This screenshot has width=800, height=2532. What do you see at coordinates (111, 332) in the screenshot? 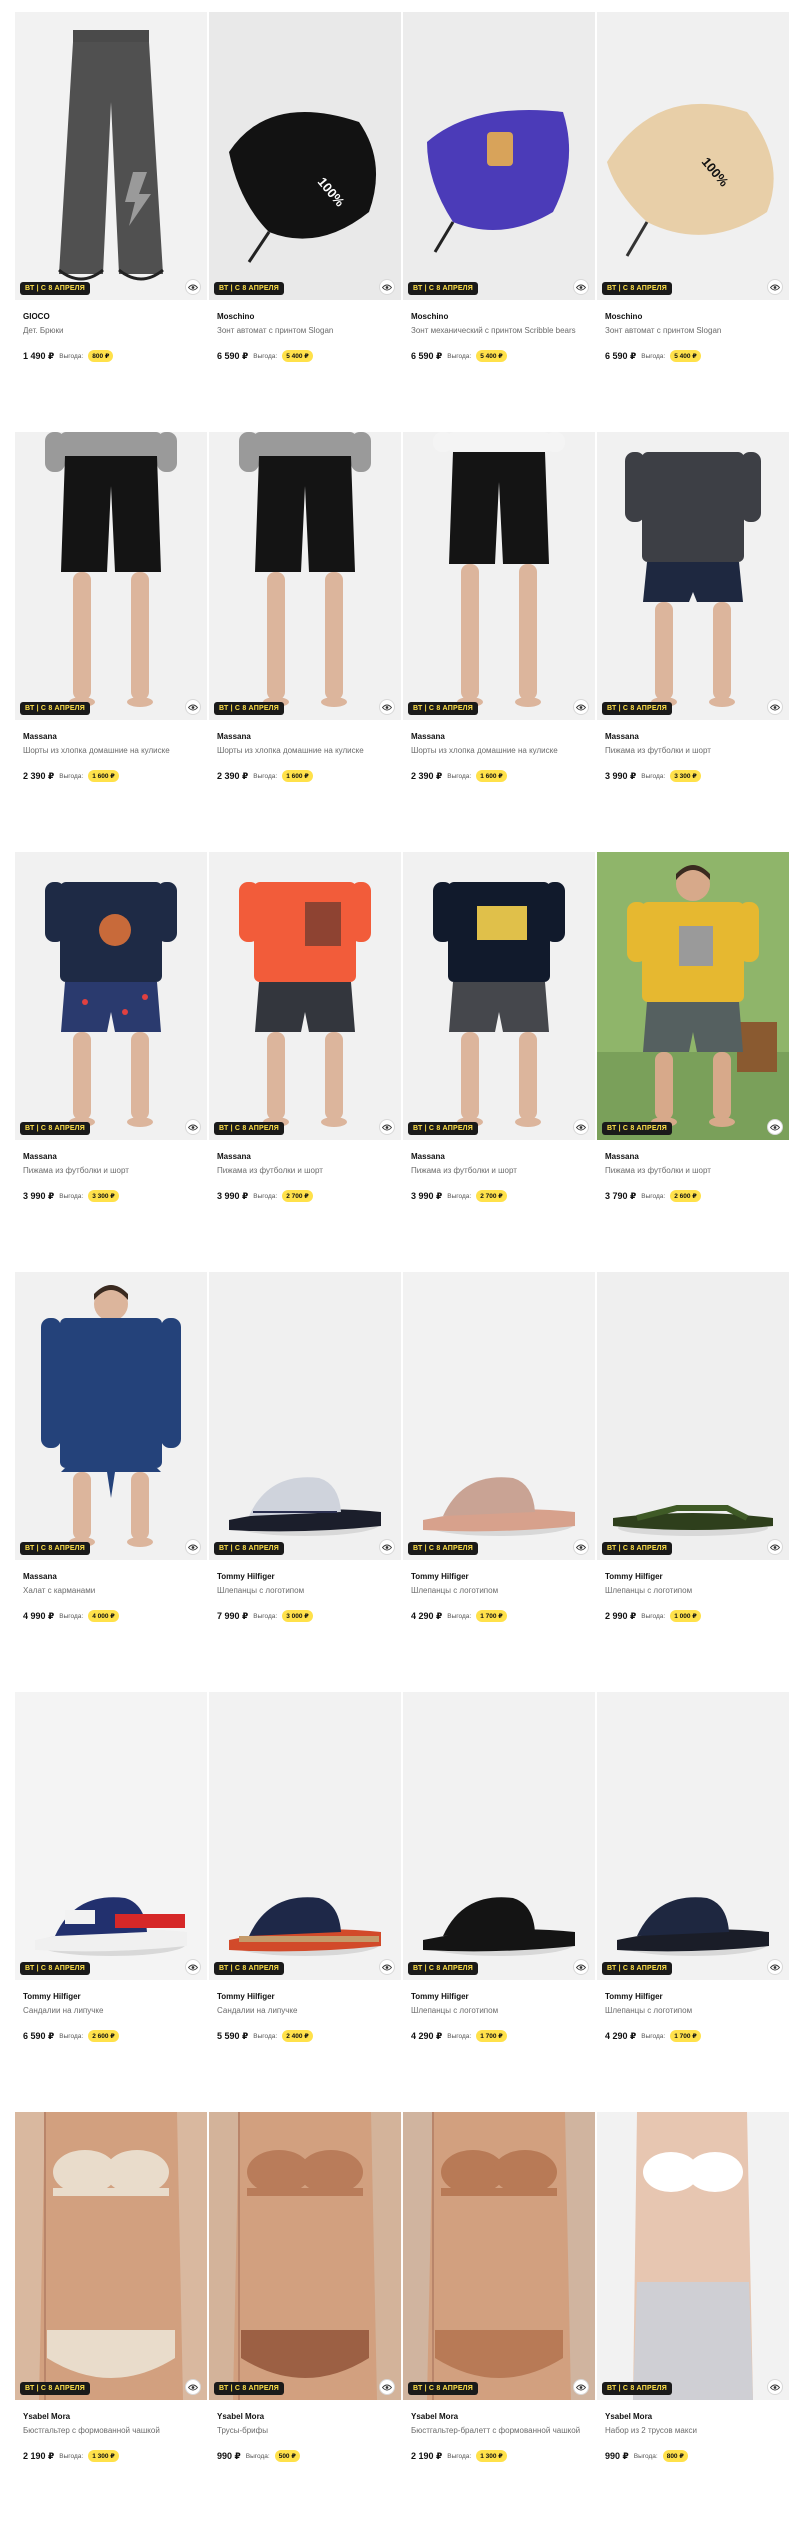
I see `product-title: Дет. Брюки` at bounding box center [111, 332].